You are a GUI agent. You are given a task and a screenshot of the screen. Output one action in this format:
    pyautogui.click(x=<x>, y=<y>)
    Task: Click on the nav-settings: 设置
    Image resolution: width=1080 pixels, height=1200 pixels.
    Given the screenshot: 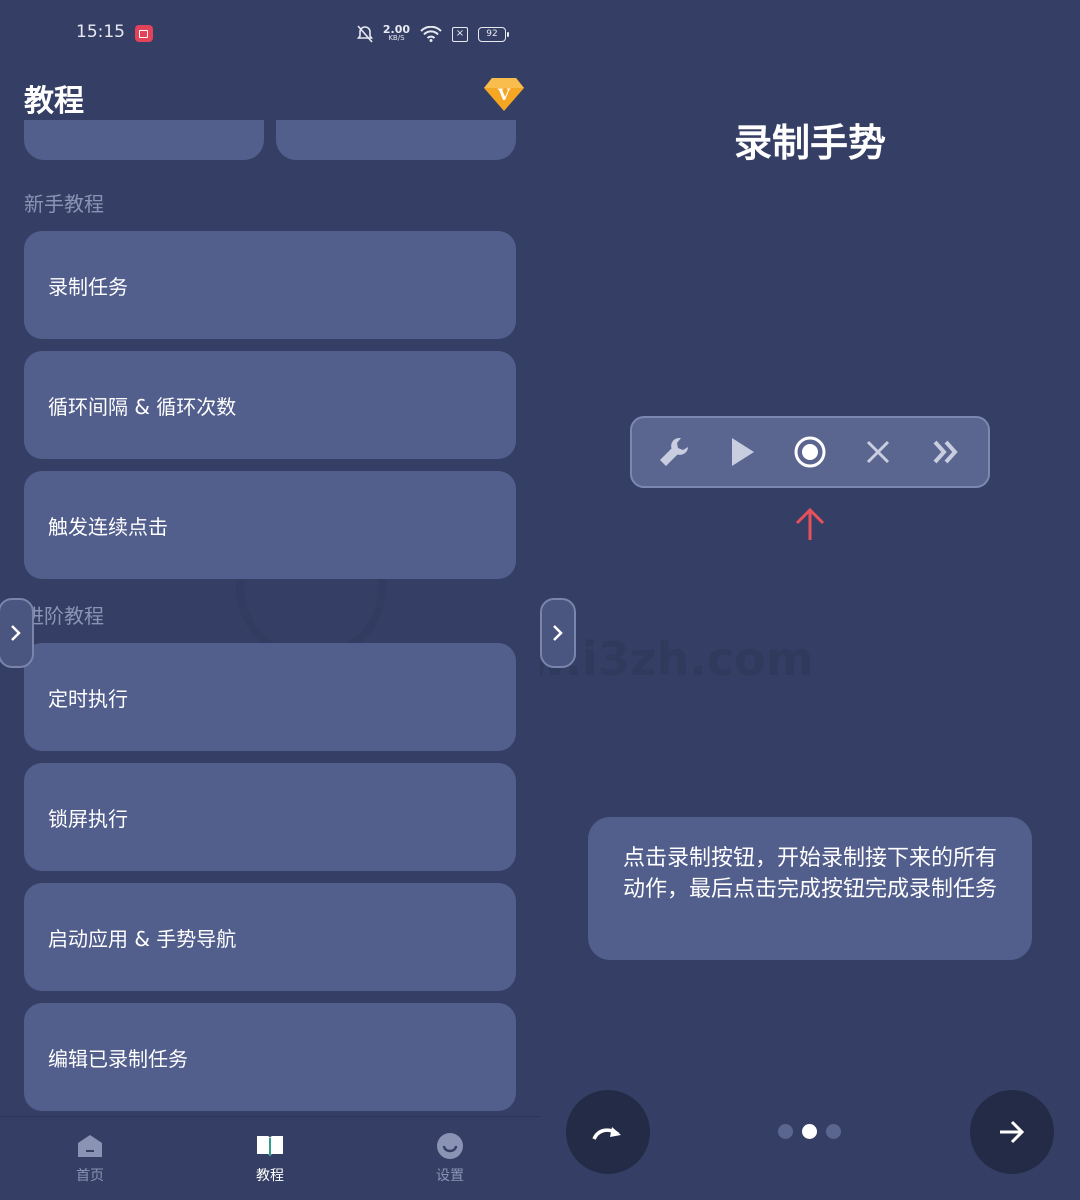 What is the action you would take?
    pyautogui.click(x=450, y=1158)
    